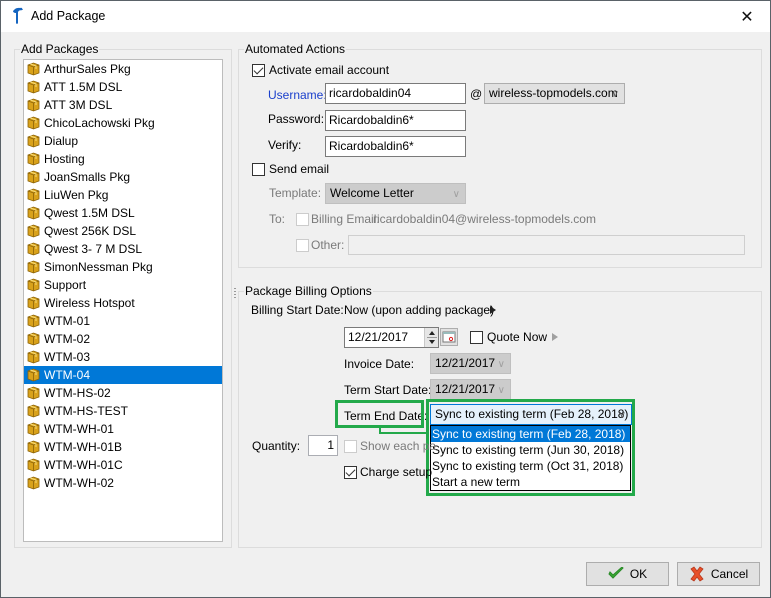 The height and width of the screenshot is (598, 771). I want to click on package-list-item: WTM-HS-TEST, so click(123, 411).